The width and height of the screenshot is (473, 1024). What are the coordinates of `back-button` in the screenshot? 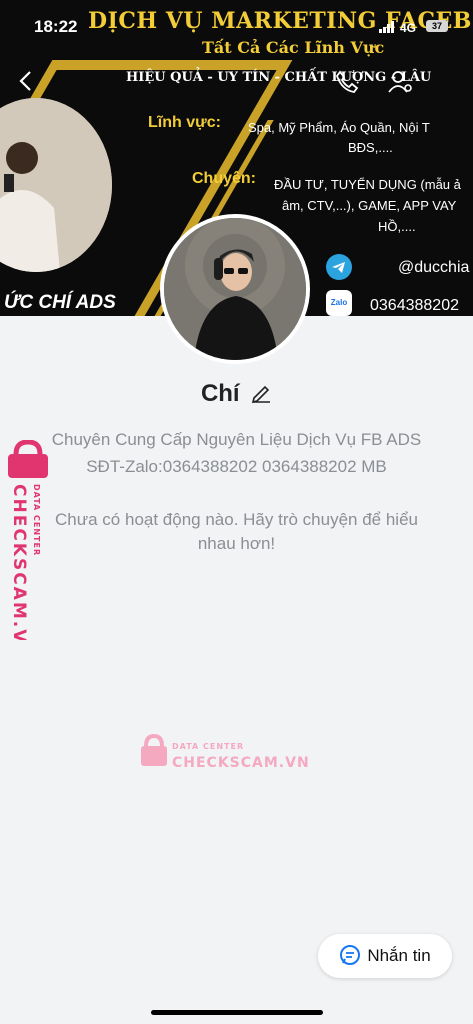 It's located at (27, 81).